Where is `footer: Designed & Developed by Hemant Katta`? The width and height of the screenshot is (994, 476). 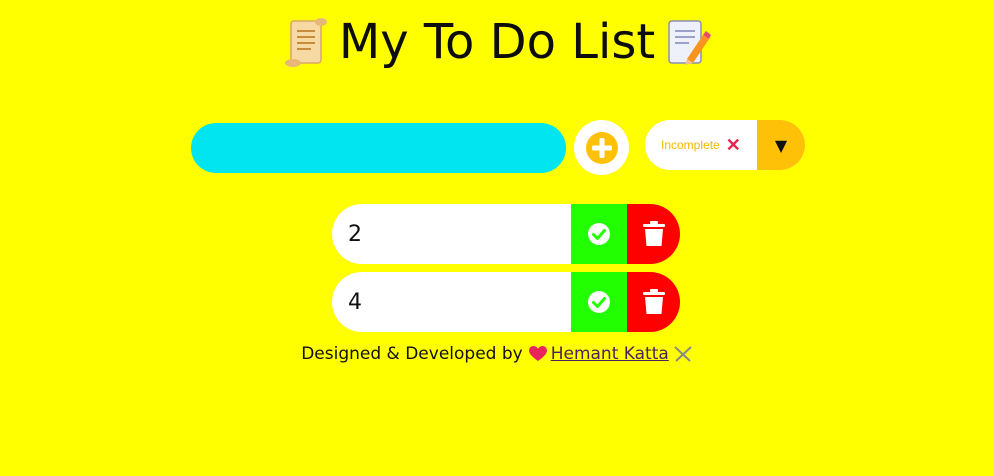
footer: Designed & Developed by Hemant Katta is located at coordinates (497, 354).